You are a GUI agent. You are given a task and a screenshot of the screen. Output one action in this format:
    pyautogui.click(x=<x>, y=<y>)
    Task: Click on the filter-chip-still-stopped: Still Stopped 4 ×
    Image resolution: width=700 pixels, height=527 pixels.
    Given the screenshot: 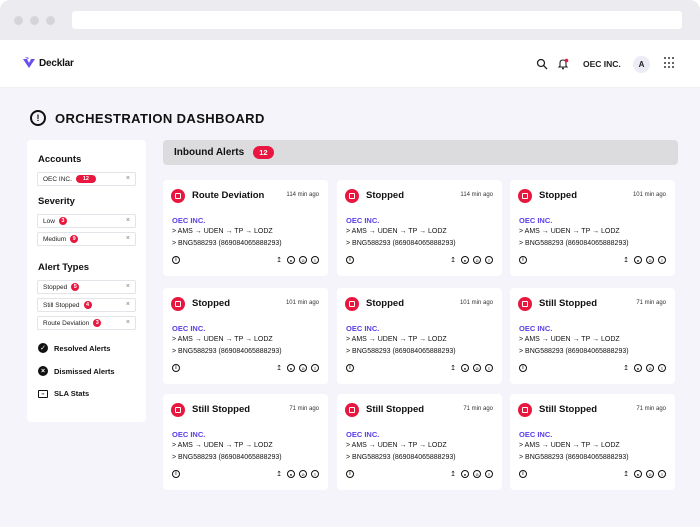 What is the action you would take?
    pyautogui.click(x=86, y=305)
    